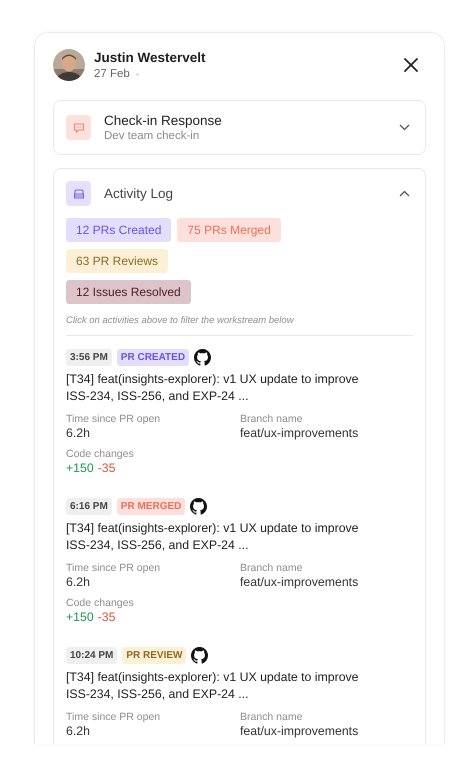  I want to click on tray-icon, so click(78, 193).